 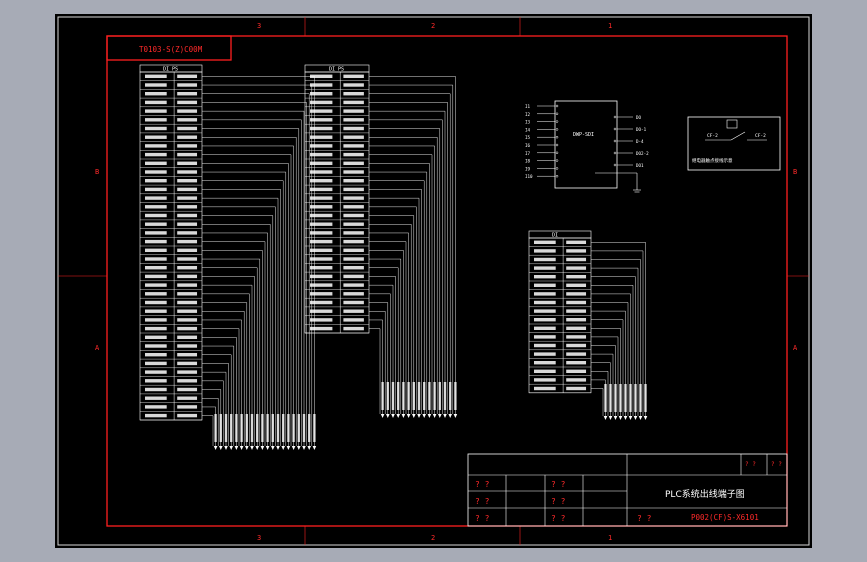 What do you see at coordinates (259, 26) in the screenshot?
I see `zone-top-3: 3` at bounding box center [259, 26].